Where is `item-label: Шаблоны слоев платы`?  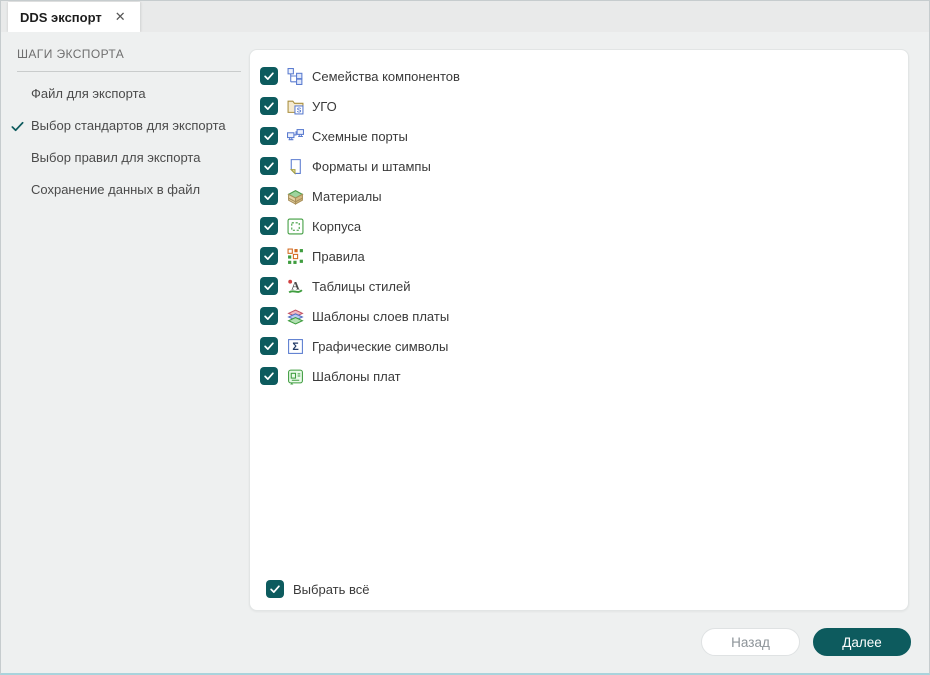
item-label: Шаблоны слоев платы is located at coordinates (381, 316).